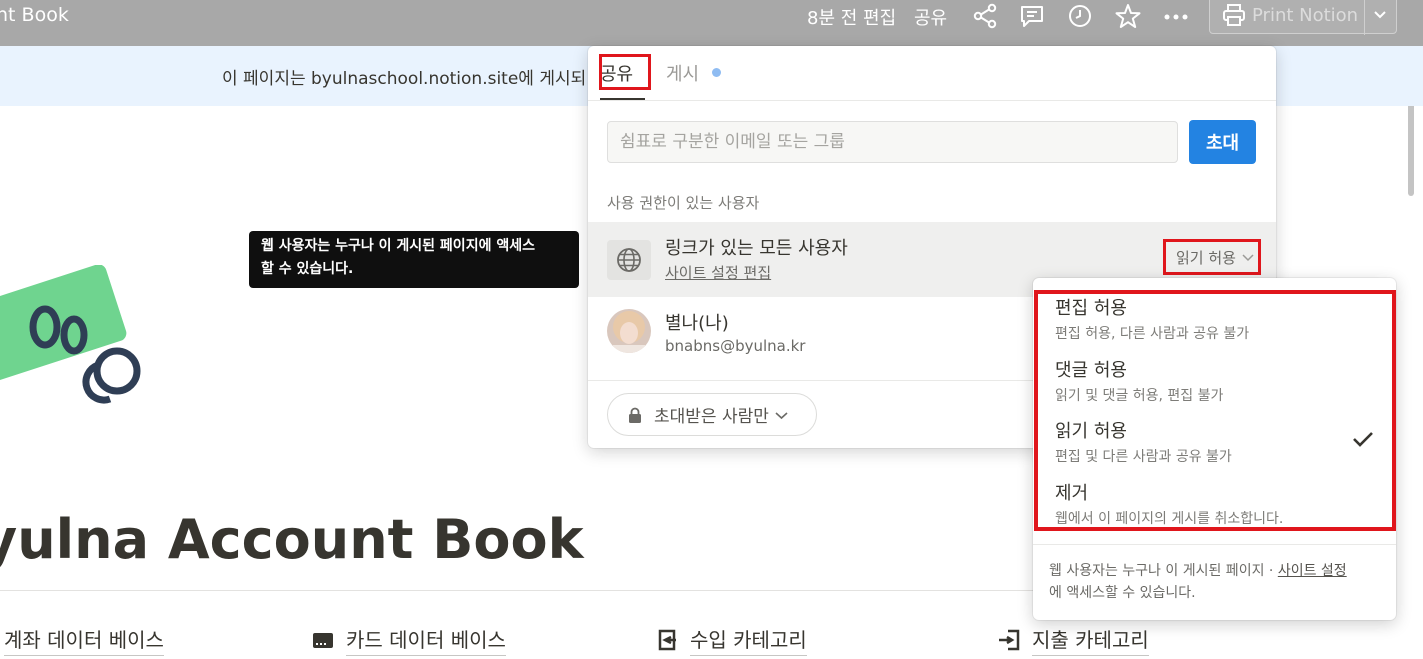  I want to click on menu-item-description: 편집 및 다른 사람과 공유 불가, so click(1143, 457).